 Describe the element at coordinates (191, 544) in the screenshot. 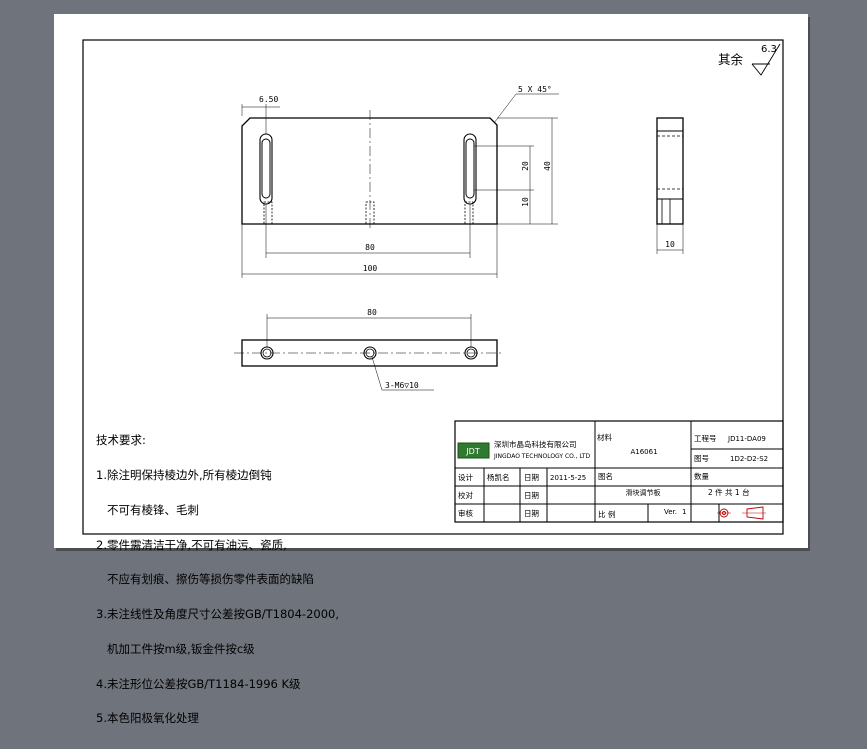

I see `tech-note-line: 2.零件需清洁干净,不可有油污、瓷质,` at that location.